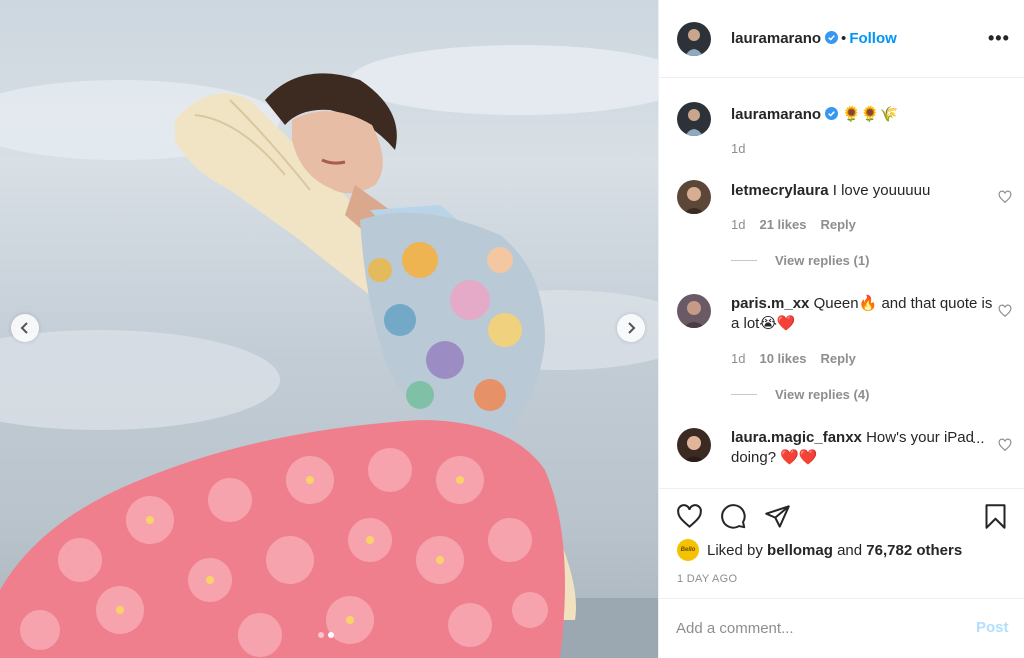  I want to click on comment-meta: 1d 10 likes Reply, so click(793, 358).